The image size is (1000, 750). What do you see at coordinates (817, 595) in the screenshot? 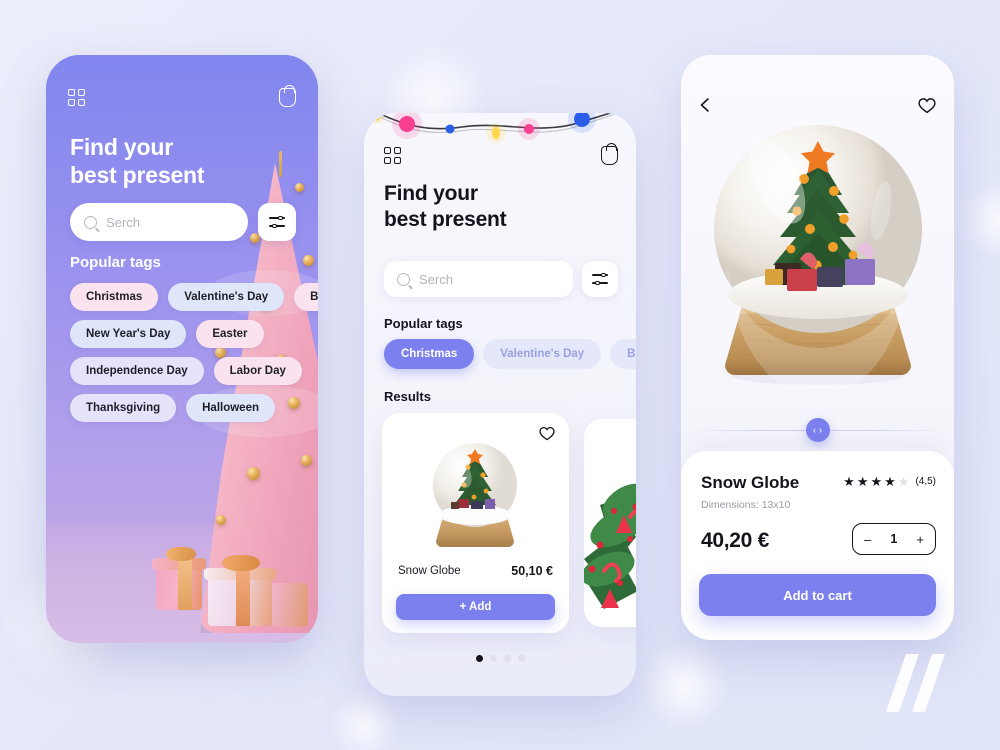
I see `add-to-cart-button: Add to cart` at bounding box center [817, 595].